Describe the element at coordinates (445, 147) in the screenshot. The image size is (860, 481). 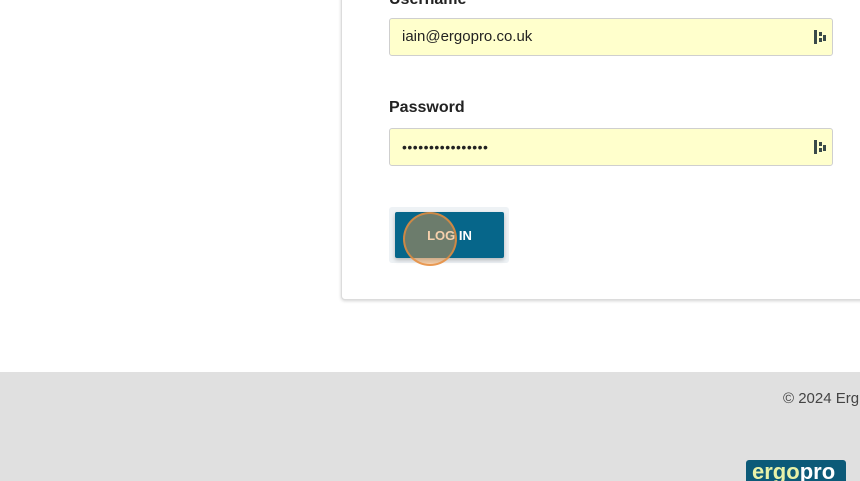
I see `password-value: ••••••••••••••••` at that location.